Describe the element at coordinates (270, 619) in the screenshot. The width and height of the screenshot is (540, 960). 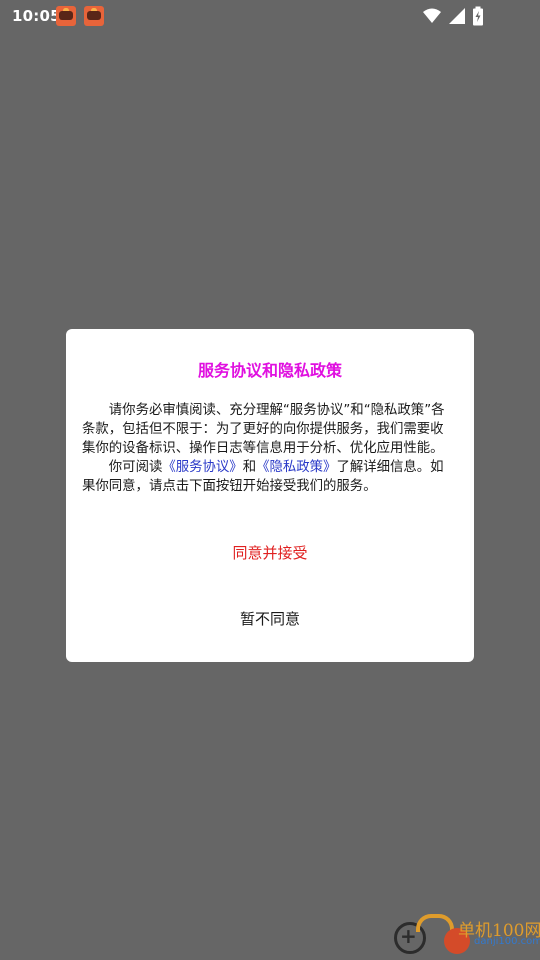
I see `decline-button: 暂不同意` at that location.